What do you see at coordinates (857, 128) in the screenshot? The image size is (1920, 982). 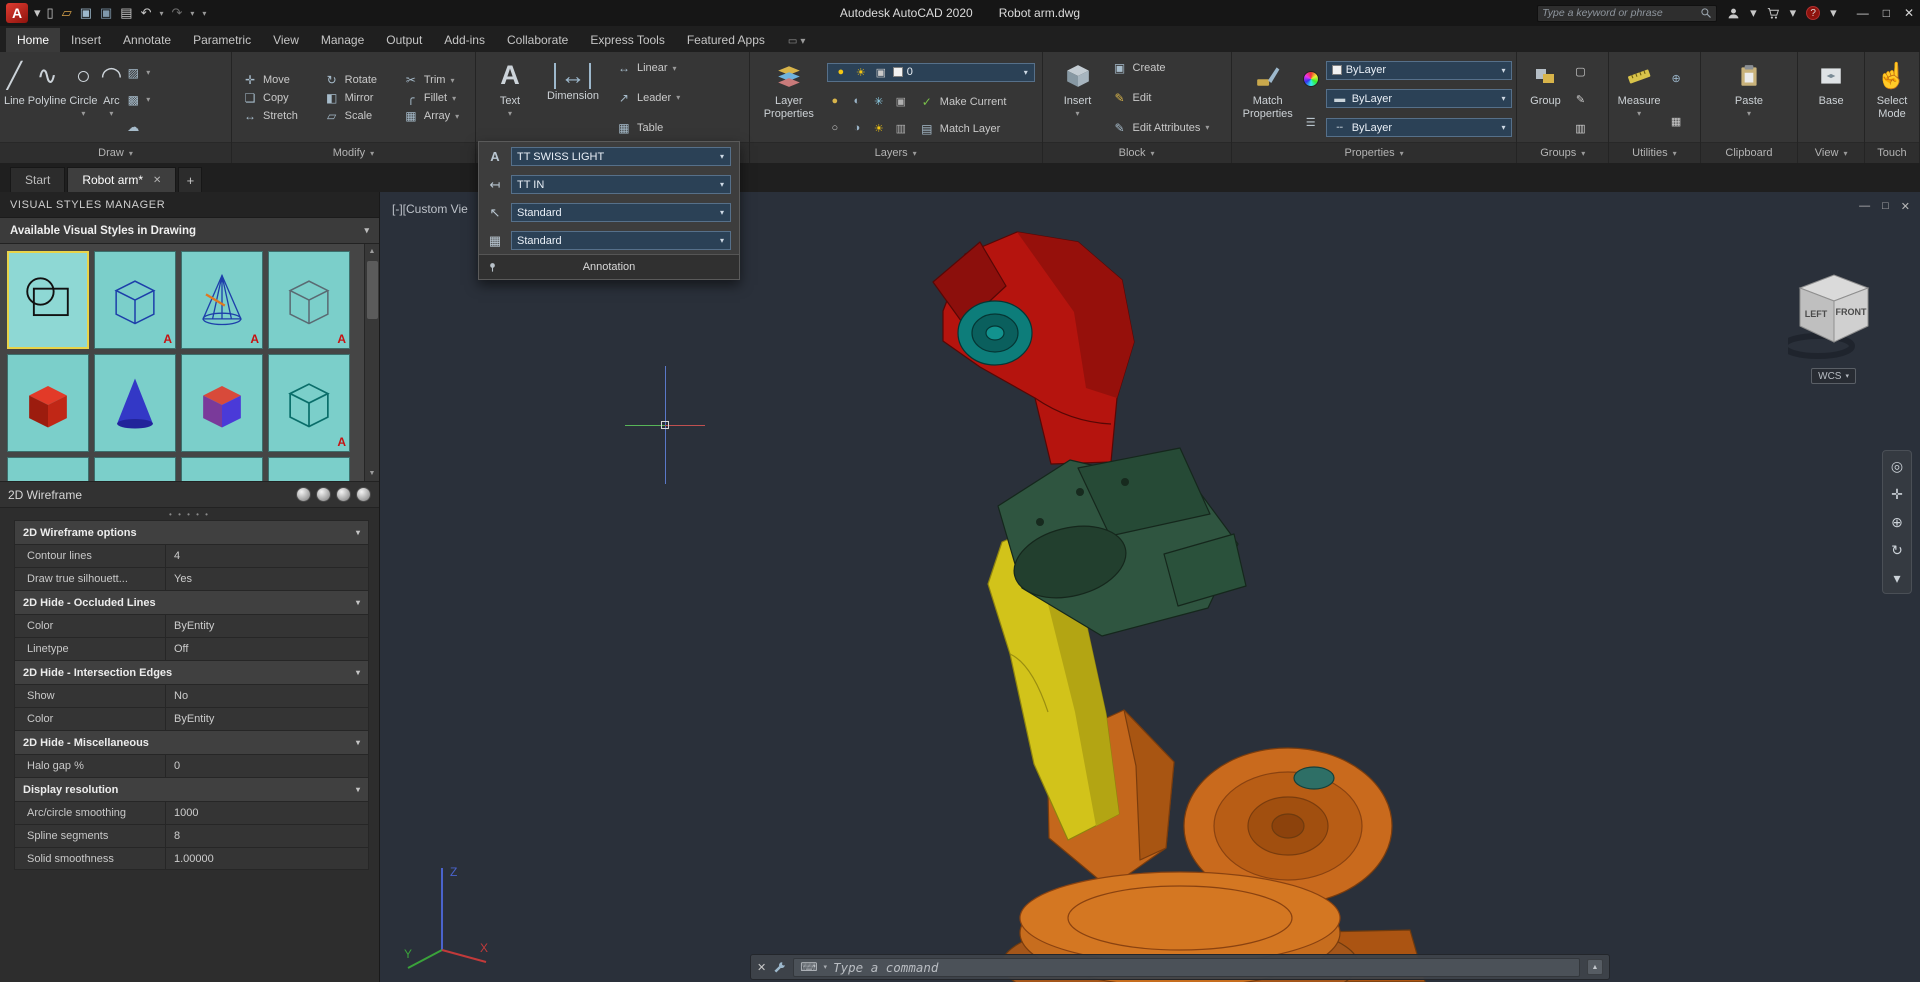 I see `layer-unisolate-icon: ◑` at bounding box center [857, 128].